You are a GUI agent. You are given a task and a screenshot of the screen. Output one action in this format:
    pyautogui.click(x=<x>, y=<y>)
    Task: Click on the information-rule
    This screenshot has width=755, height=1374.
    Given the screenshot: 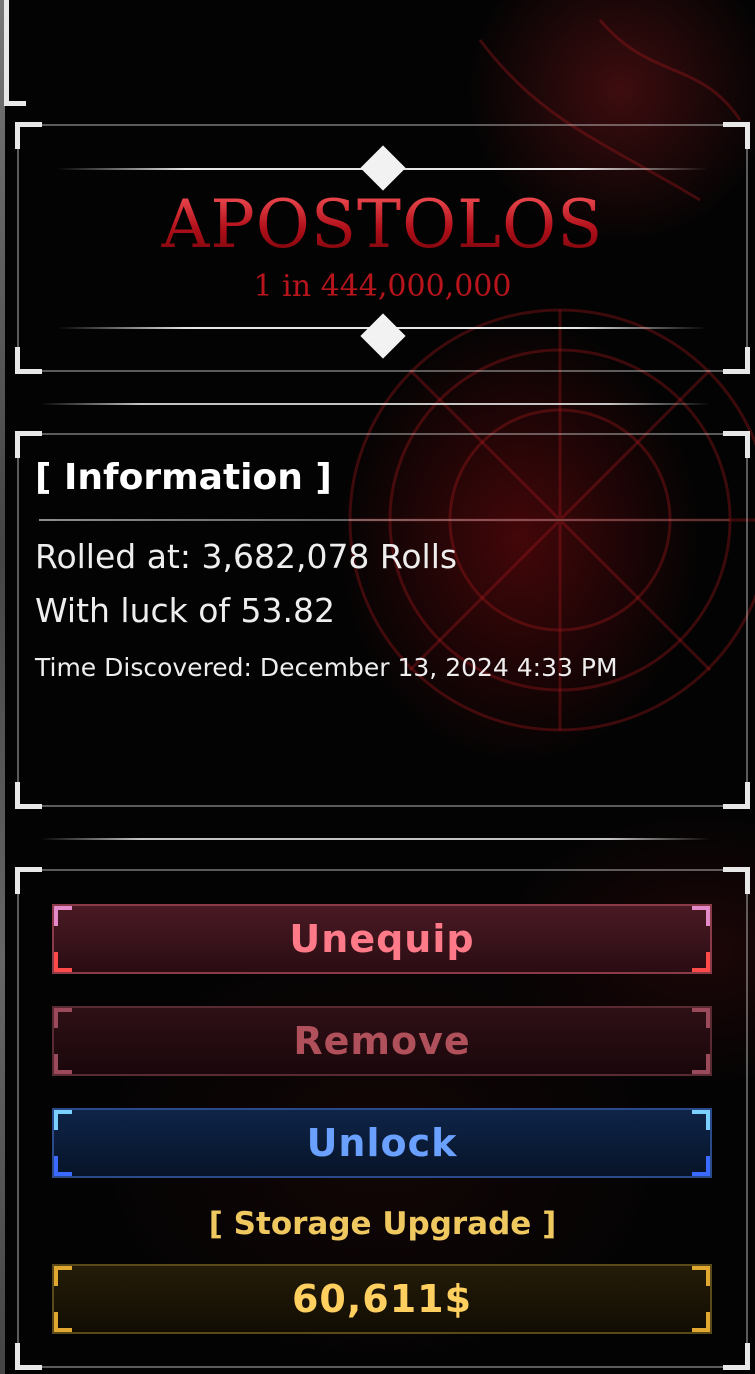 What is the action you would take?
    pyautogui.click(x=384, y=520)
    